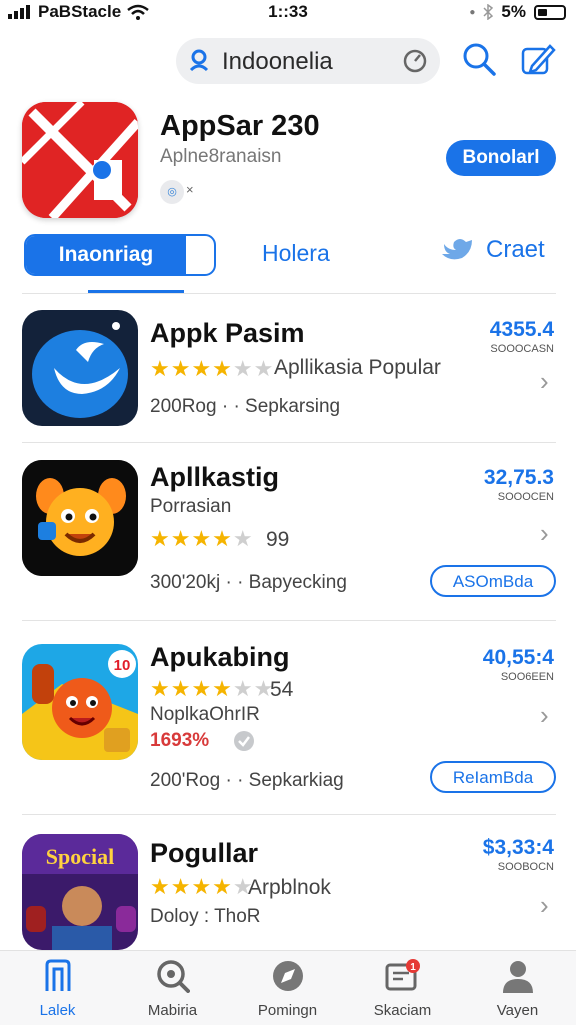  Describe the element at coordinates (402, 1010) in the screenshot. I see `nav-label: Skaciam` at that location.